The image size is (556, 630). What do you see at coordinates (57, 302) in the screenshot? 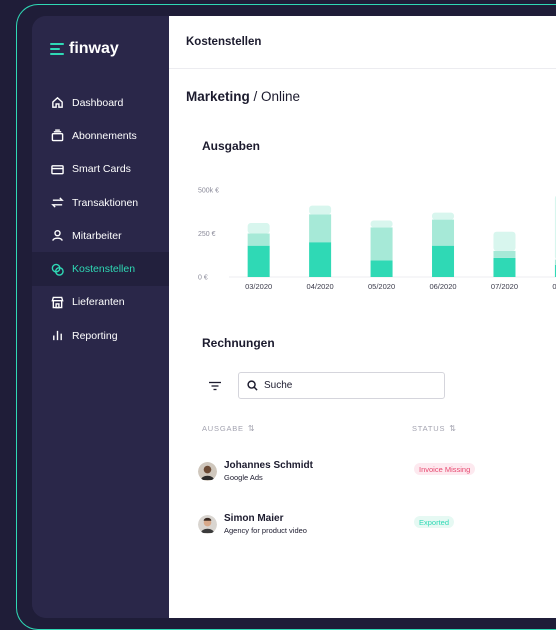
I see `store-icon` at bounding box center [57, 302].